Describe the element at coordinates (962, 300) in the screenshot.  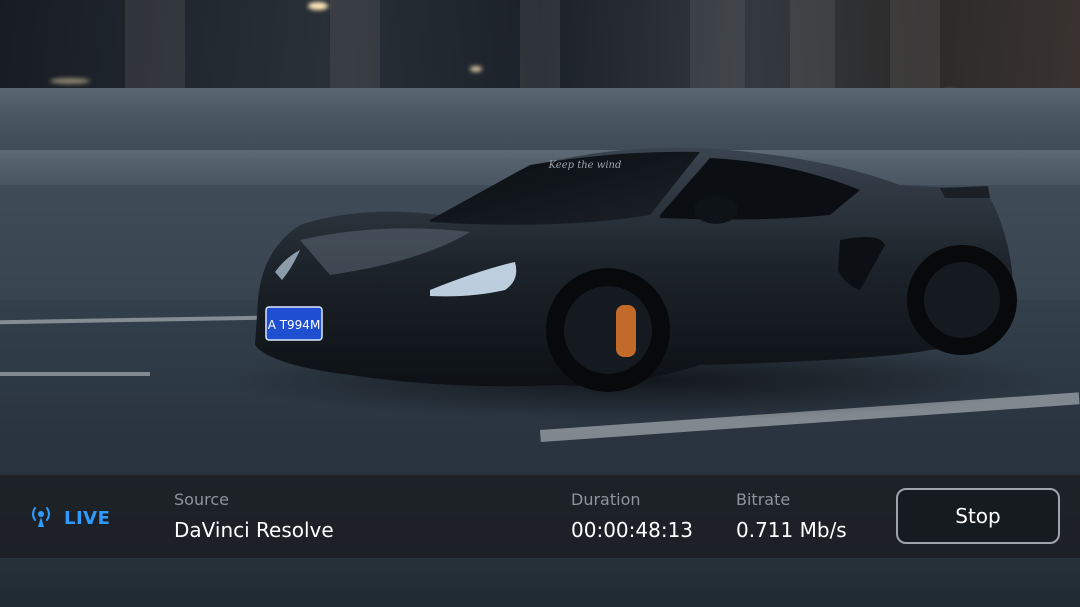
I see `rear-rim` at that location.